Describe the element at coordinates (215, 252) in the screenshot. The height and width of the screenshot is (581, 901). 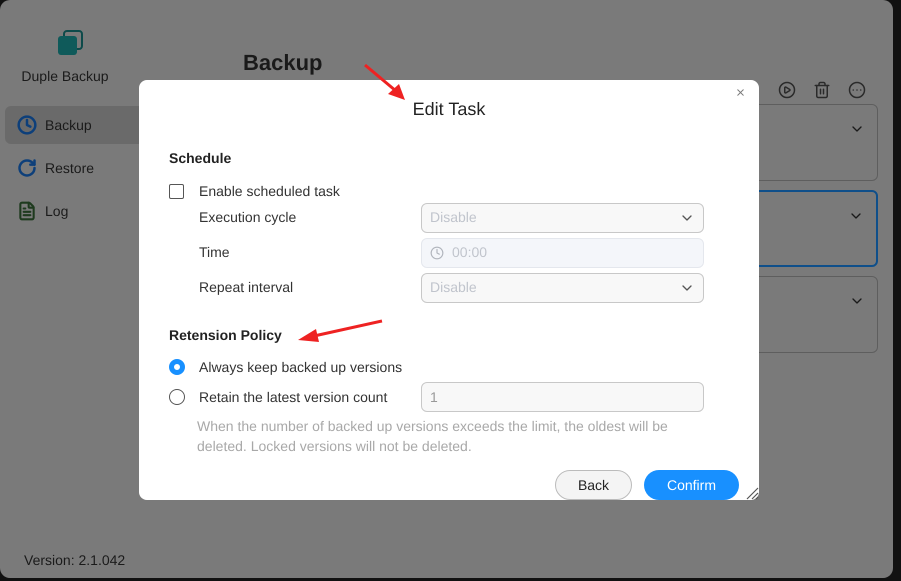
I see `field-label: Time` at that location.